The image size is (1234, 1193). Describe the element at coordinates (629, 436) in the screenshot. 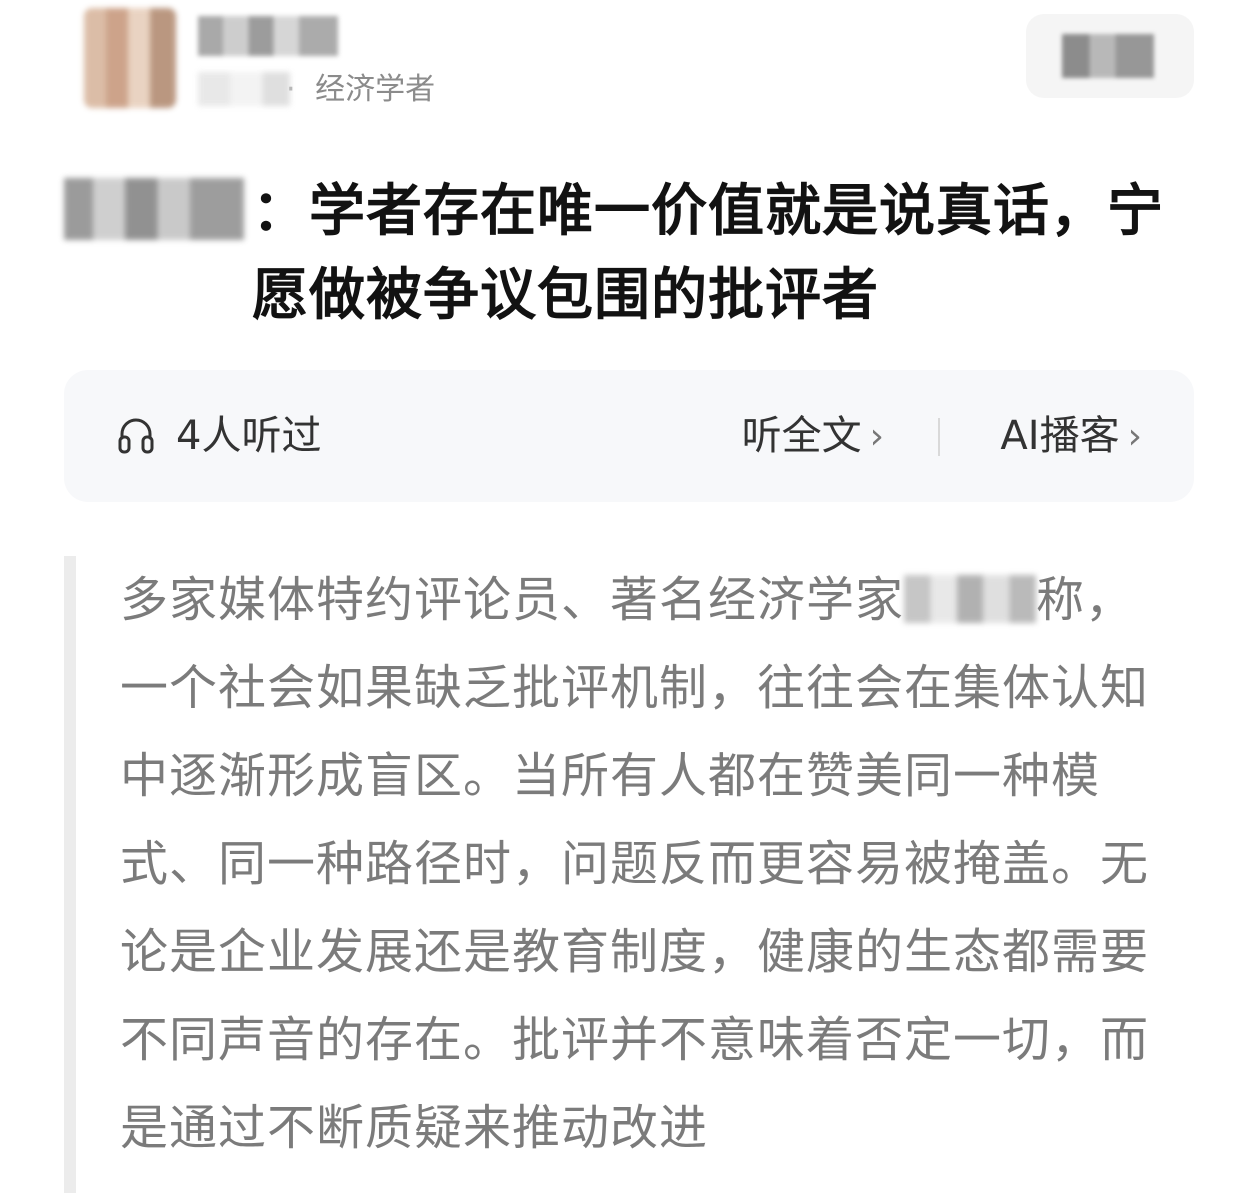

I see `audio-card: 4人听过 听全文 › AI播客 ›` at that location.